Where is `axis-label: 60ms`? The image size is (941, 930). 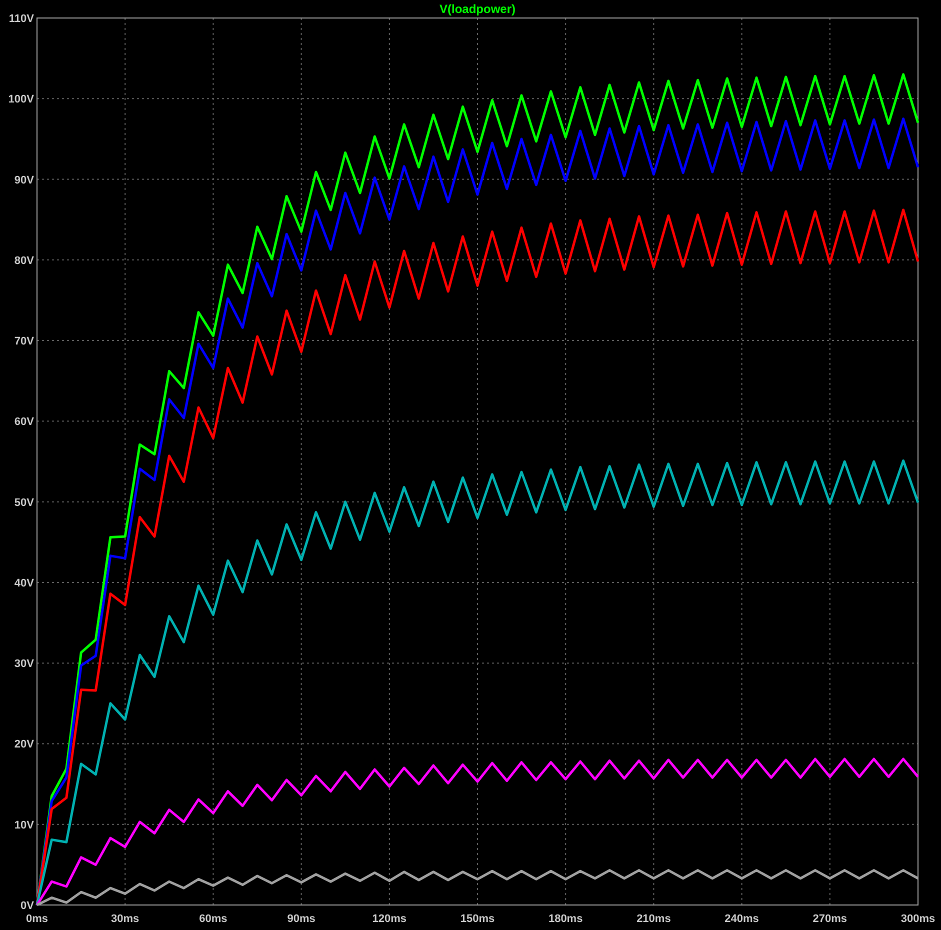 axis-label: 60ms is located at coordinates (213, 919).